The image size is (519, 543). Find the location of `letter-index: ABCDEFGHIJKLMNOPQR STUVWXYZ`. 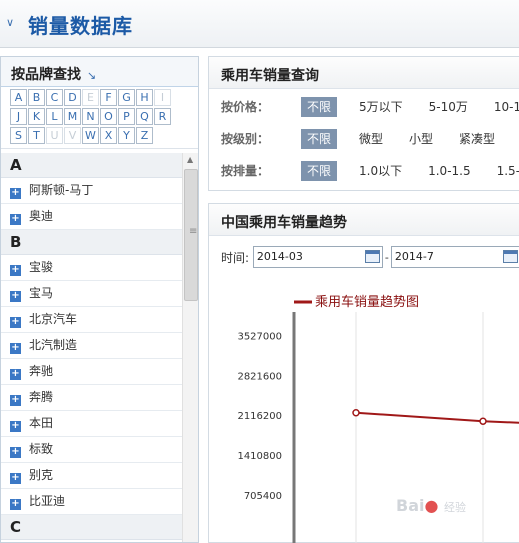

letter-index: ABCDEFGHIJKLMNOPQR STUVWXYZ is located at coordinates (99, 118).